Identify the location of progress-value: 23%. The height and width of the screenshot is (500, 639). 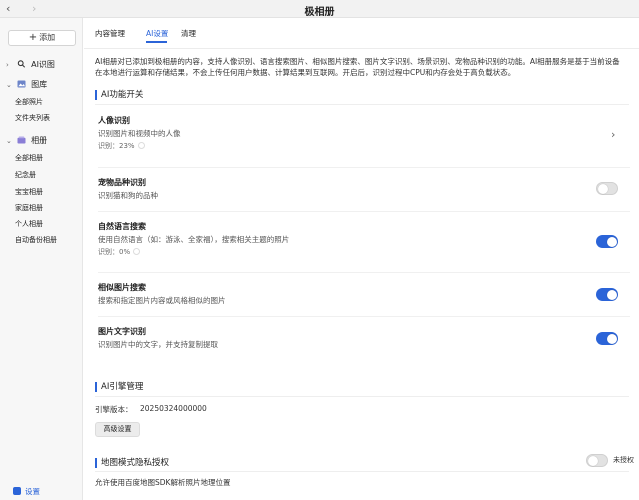
(127, 146).